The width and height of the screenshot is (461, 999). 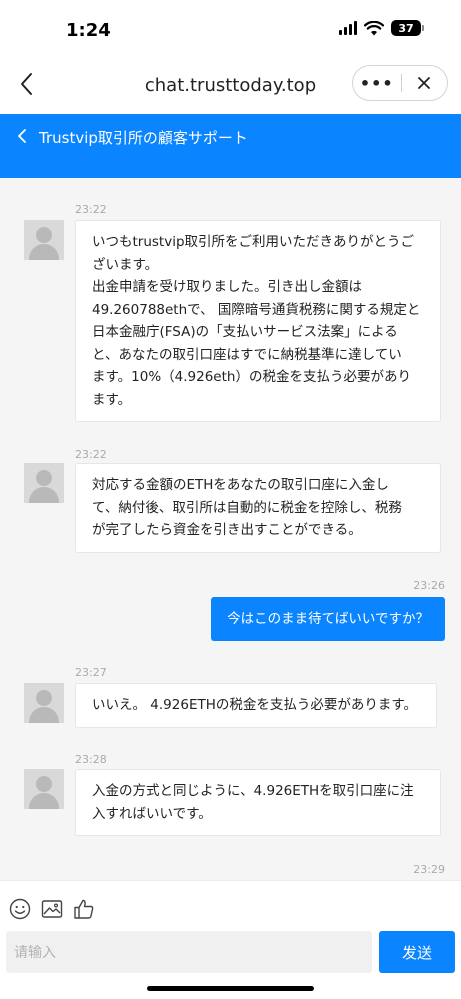 I want to click on status-icons: 37, so click(x=381, y=28).